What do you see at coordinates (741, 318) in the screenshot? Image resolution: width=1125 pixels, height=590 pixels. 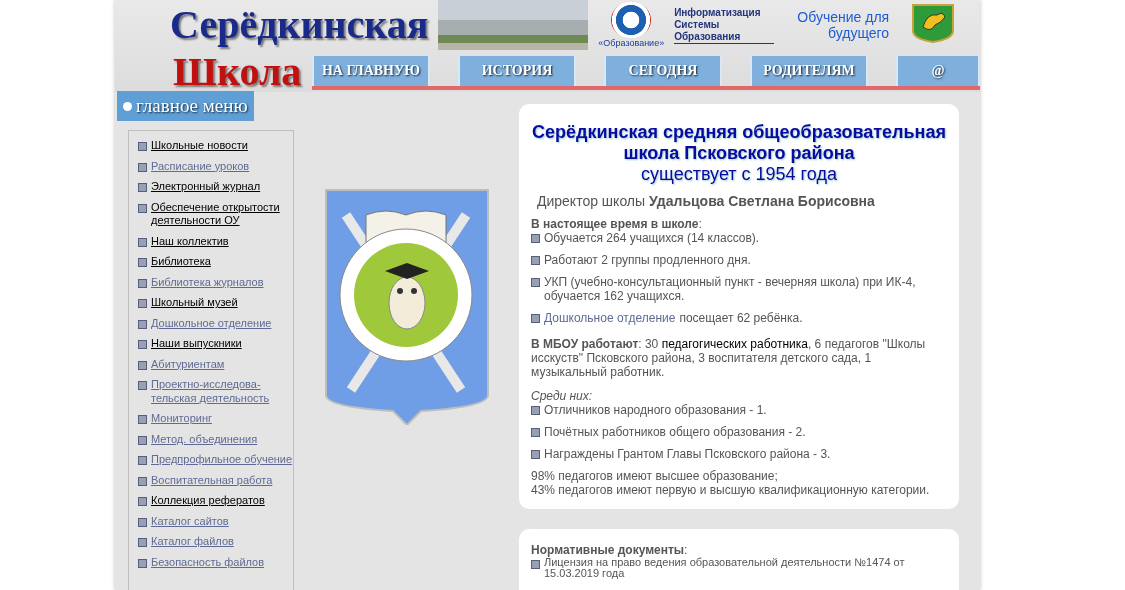 I see `list-text: посещает 62 ребёнка.` at bounding box center [741, 318].